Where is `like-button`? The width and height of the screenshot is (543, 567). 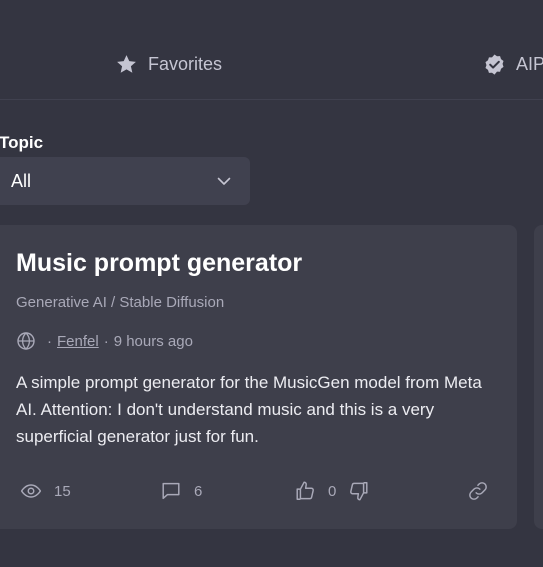
like-button is located at coordinates (305, 491).